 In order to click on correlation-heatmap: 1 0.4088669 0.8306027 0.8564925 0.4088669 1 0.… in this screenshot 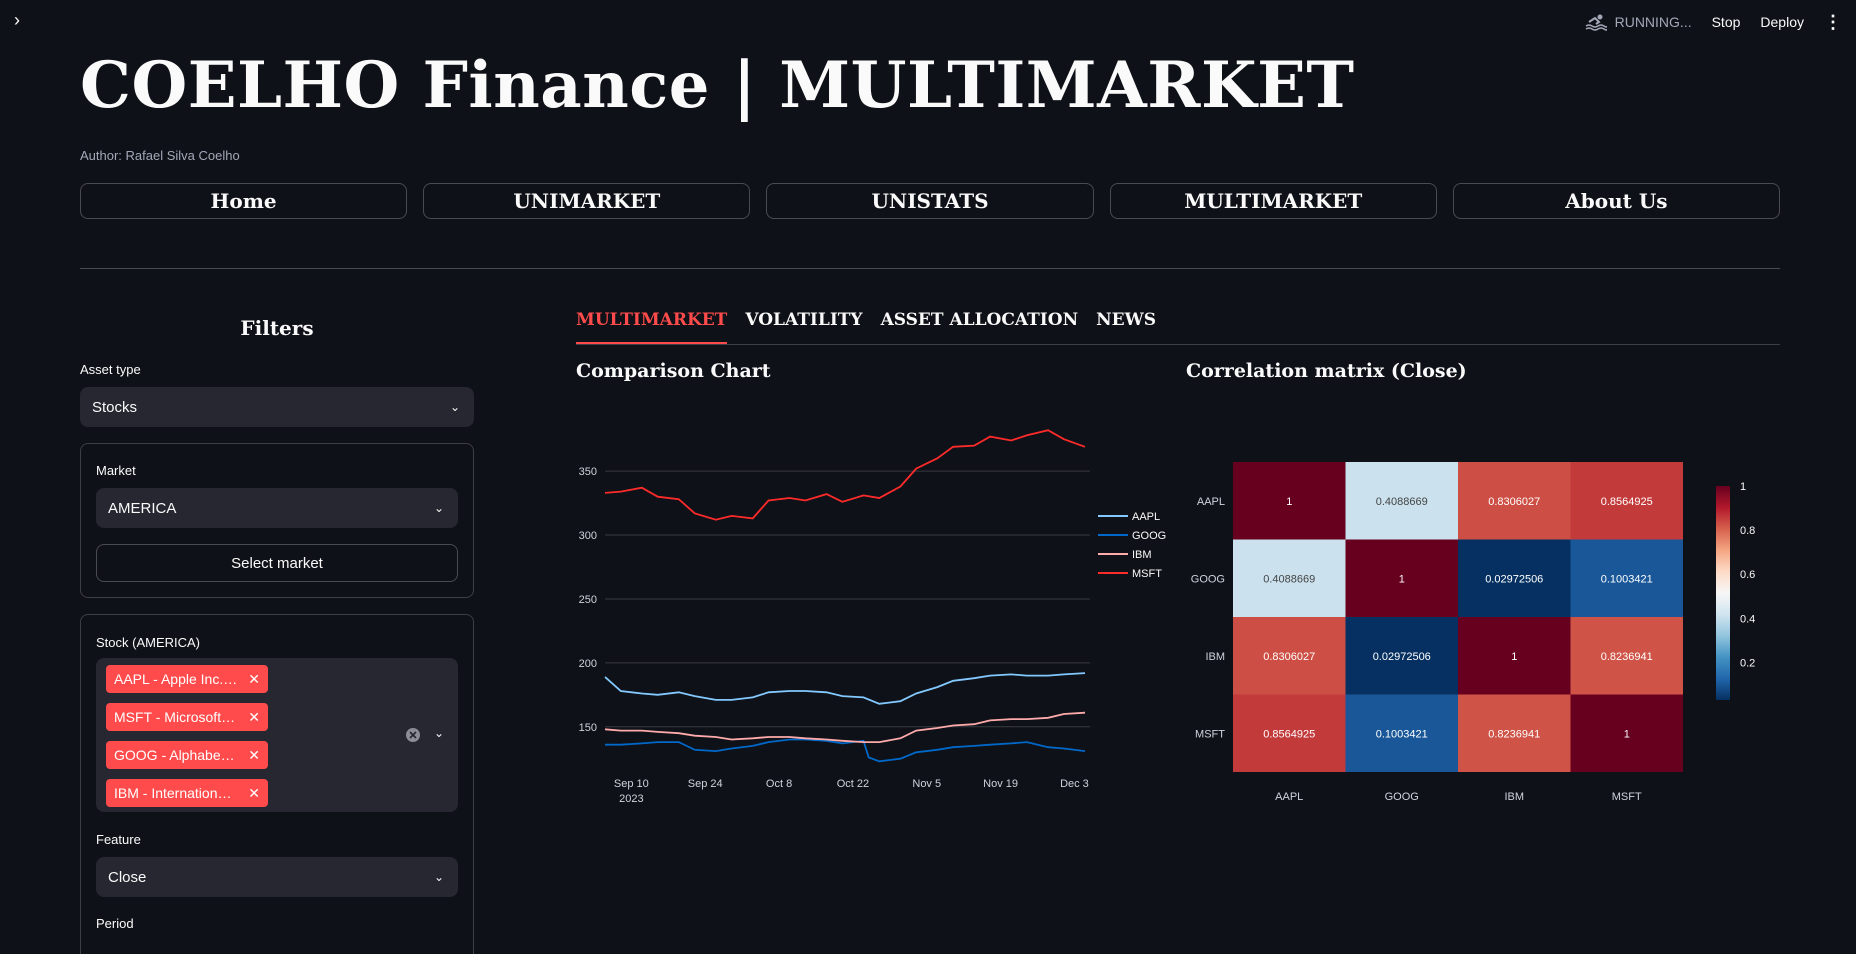, I will do `click(1483, 635)`.